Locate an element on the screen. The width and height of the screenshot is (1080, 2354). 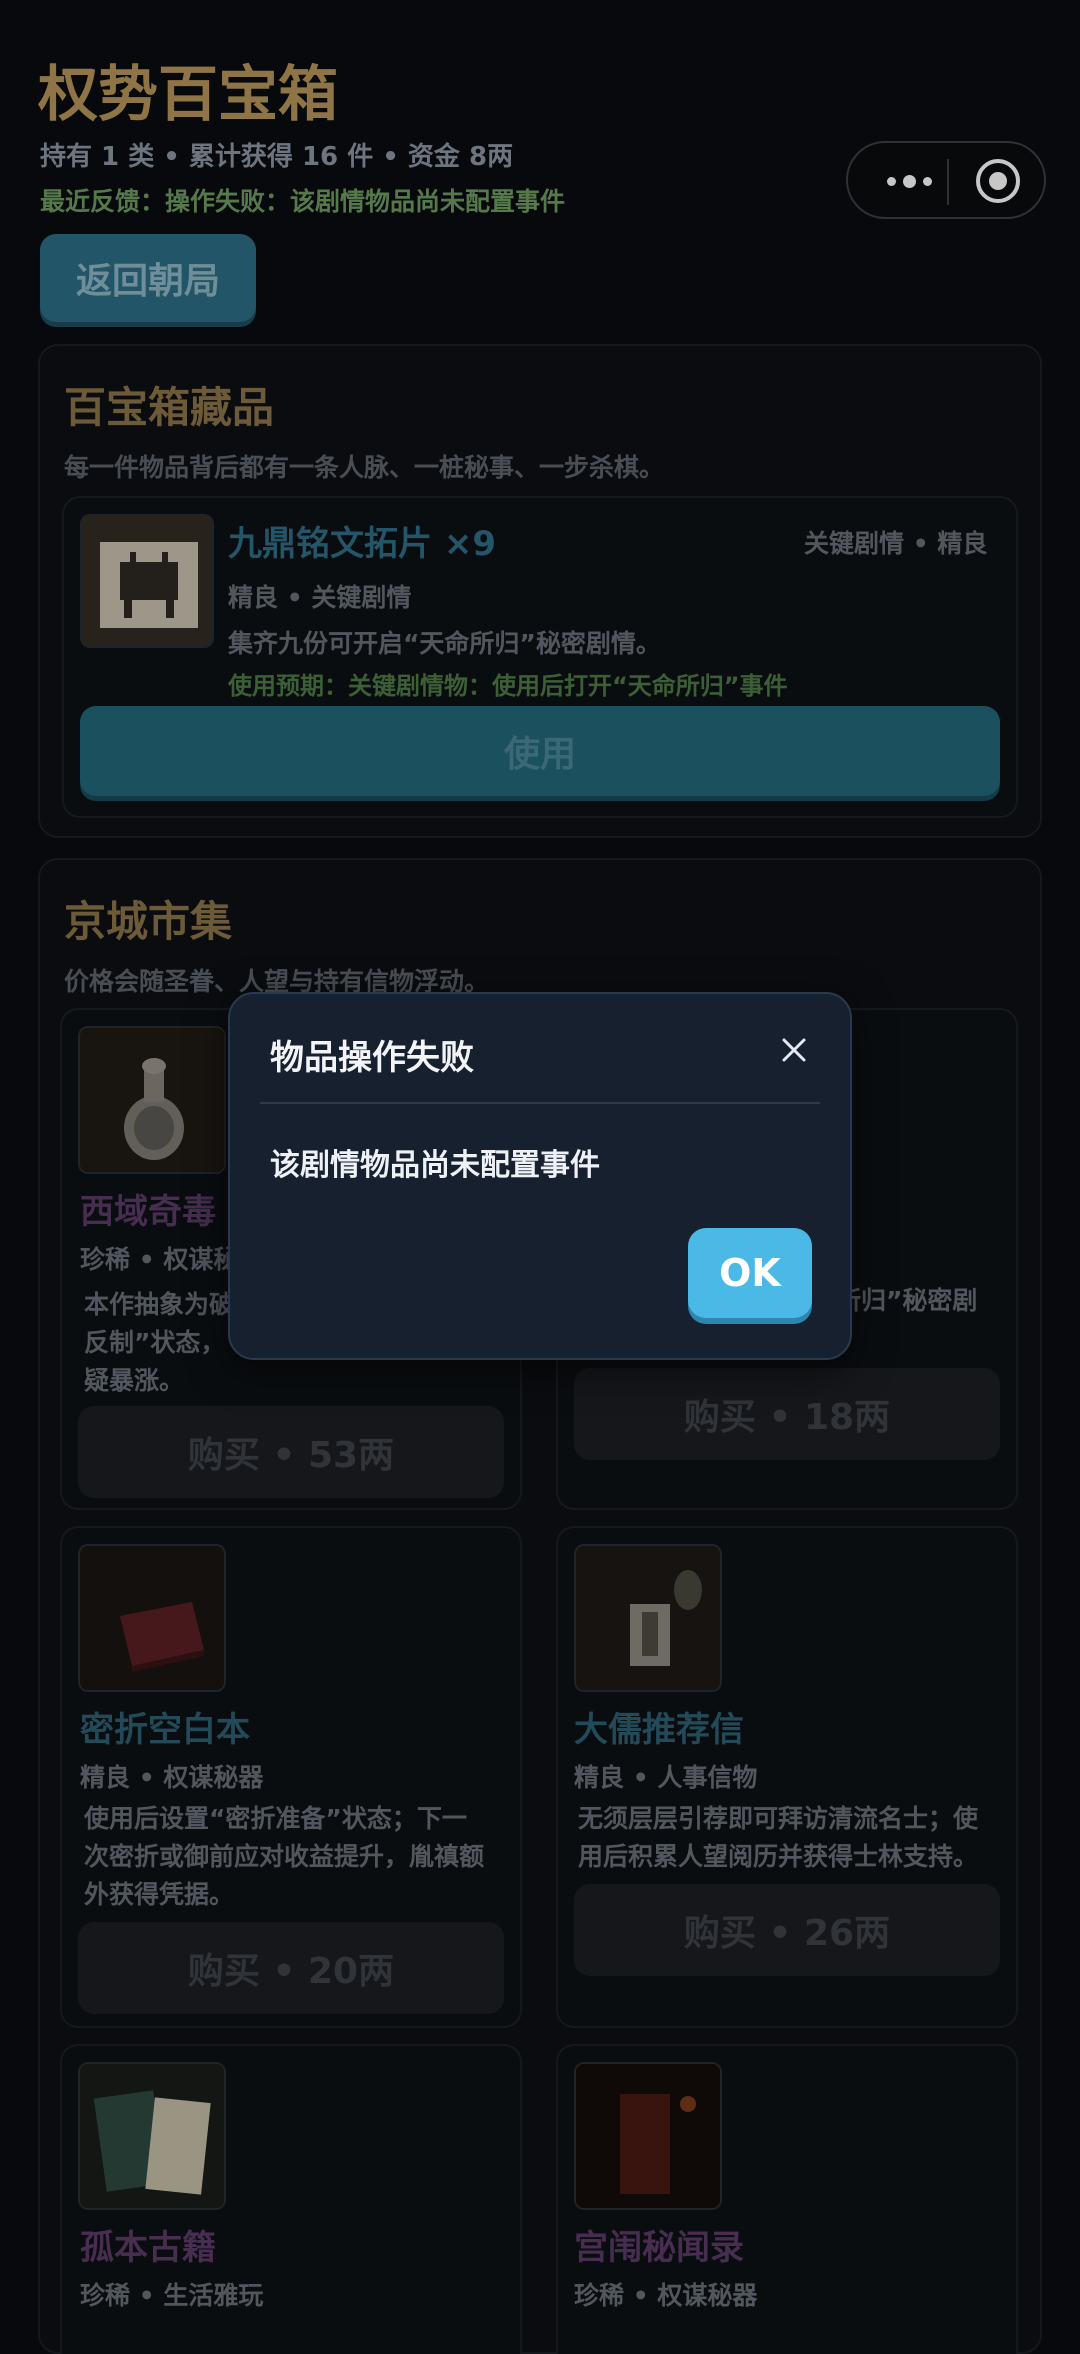
dialog-title: 物品操作失败 is located at coordinates (372, 1058).